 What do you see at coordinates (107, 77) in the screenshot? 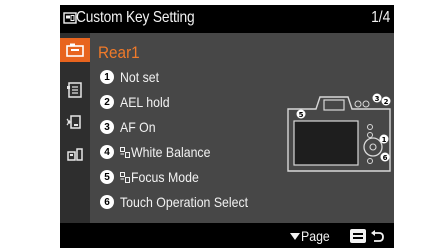
I see `item-number-badge: 1` at bounding box center [107, 77].